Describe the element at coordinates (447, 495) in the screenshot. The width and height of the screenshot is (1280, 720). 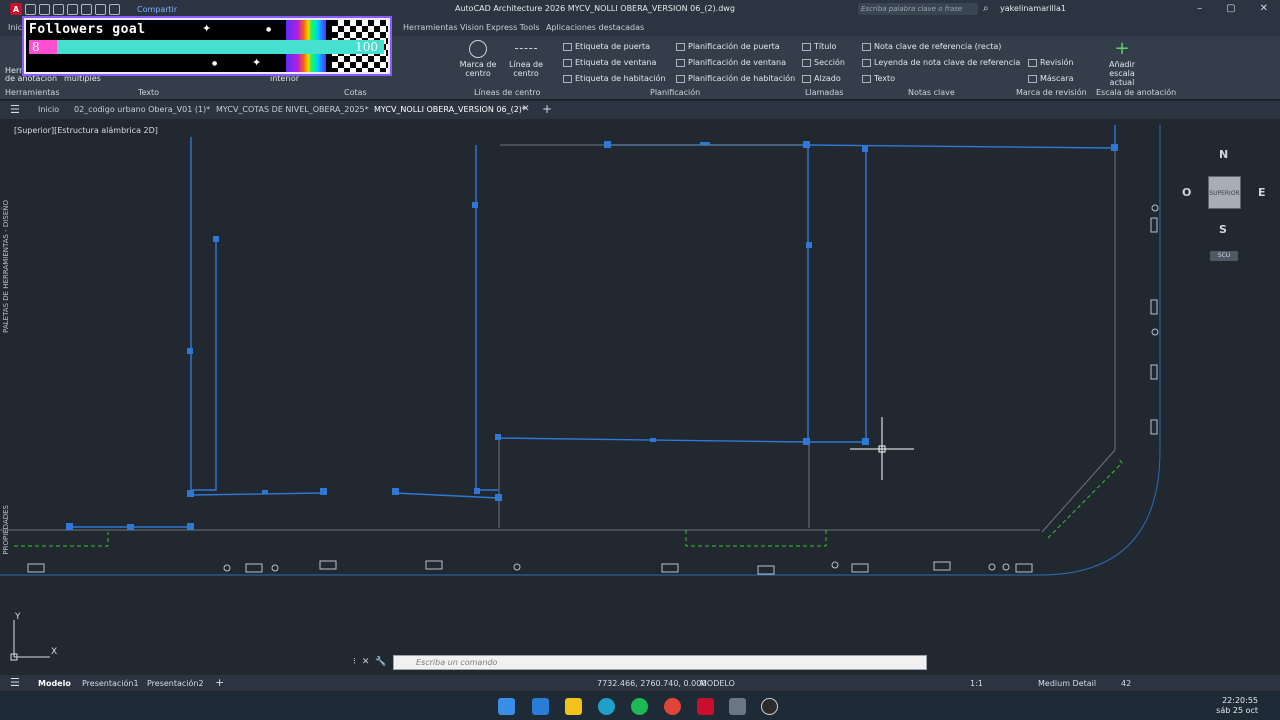
I see `polyline-bottom-center` at that location.